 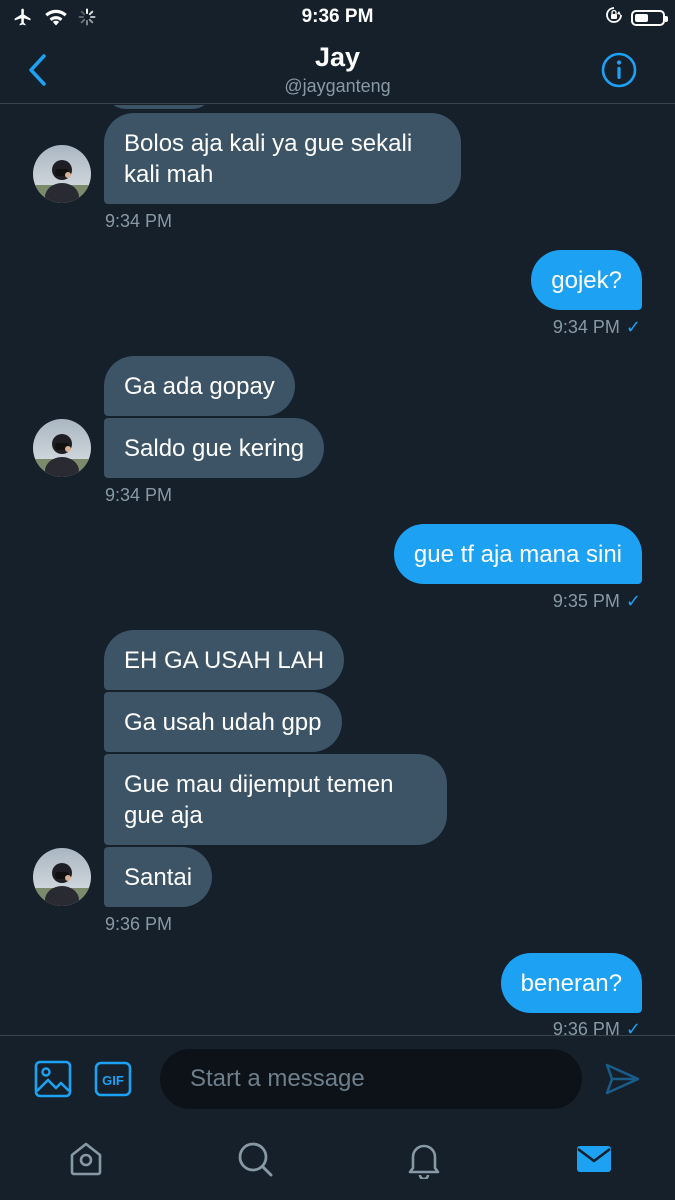 I want to click on bottom-tab-bar, so click(x=337, y=1161).